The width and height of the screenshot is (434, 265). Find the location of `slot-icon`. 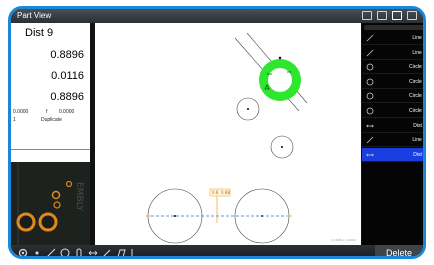

slot-icon is located at coordinates (78, 251).